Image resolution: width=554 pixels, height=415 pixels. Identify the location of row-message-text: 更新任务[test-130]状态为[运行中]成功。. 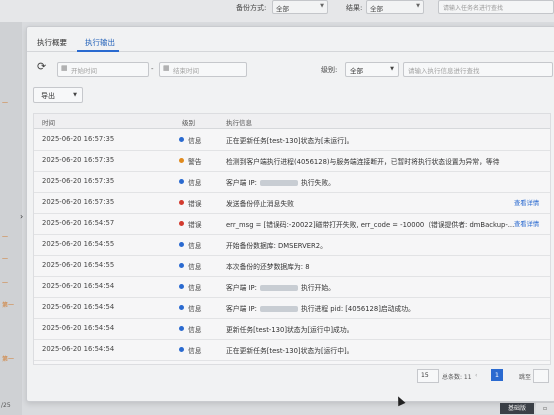
(290, 330).